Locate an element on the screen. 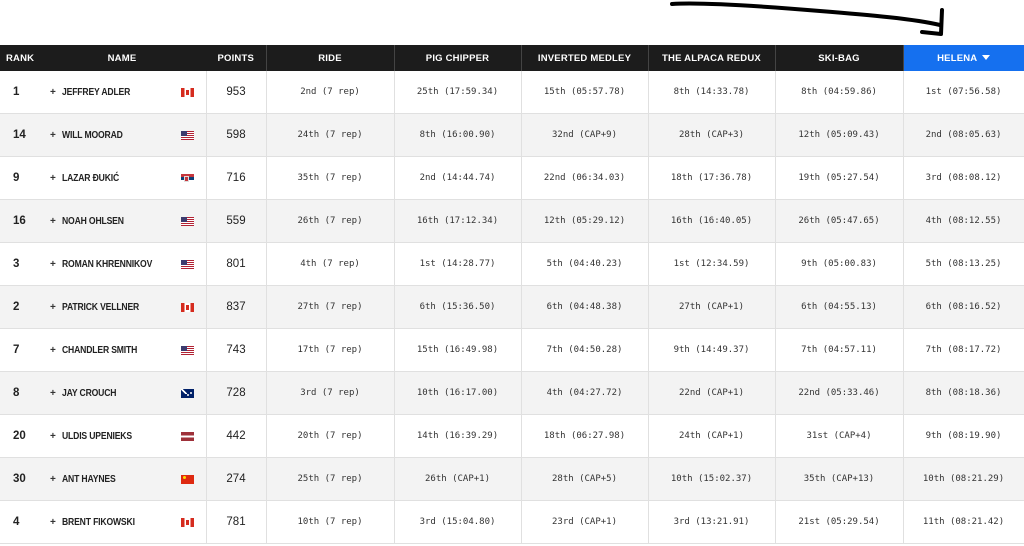  athlete-name: JAY CROUCH is located at coordinates (89, 393).